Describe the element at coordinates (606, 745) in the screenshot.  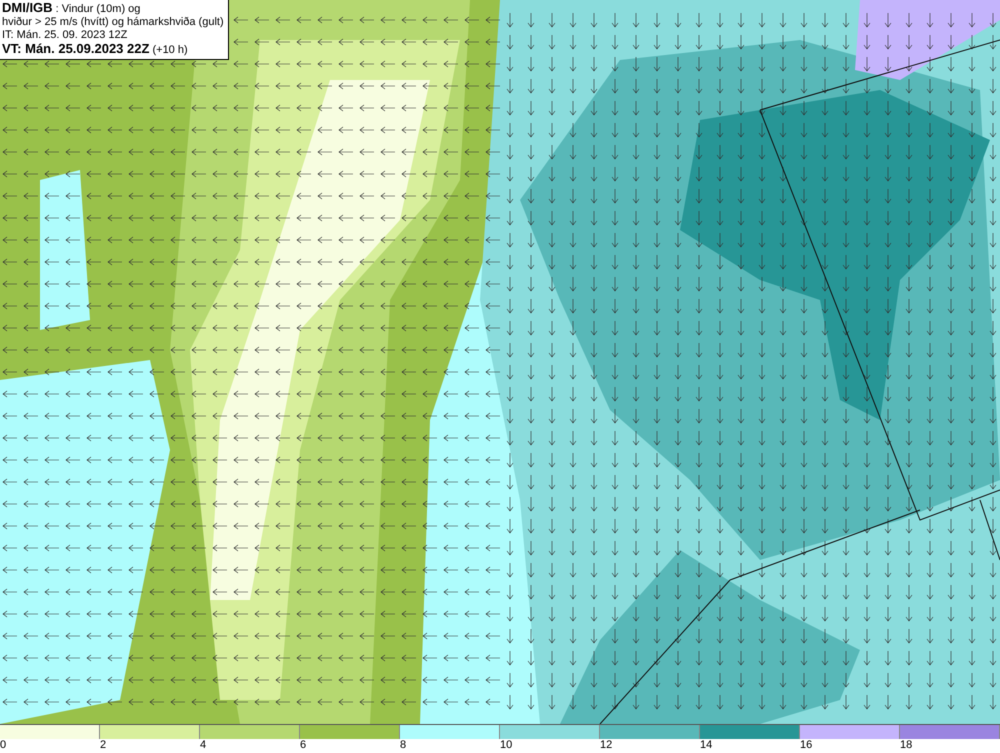
I see `legend-label: 12` at that location.